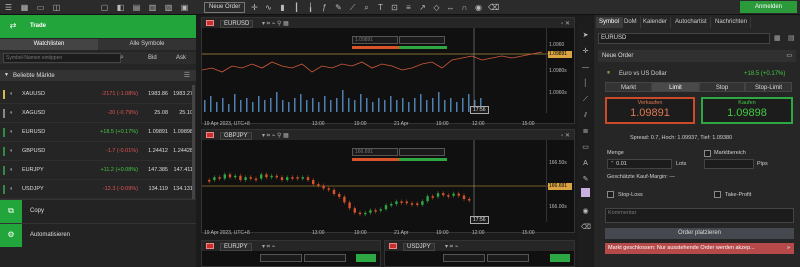 Image resolution: width=800 pixels, height=267 pixels. What do you see at coordinates (122, 58) in the screenshot?
I see `search-icon: ⌕` at bounding box center [122, 58].